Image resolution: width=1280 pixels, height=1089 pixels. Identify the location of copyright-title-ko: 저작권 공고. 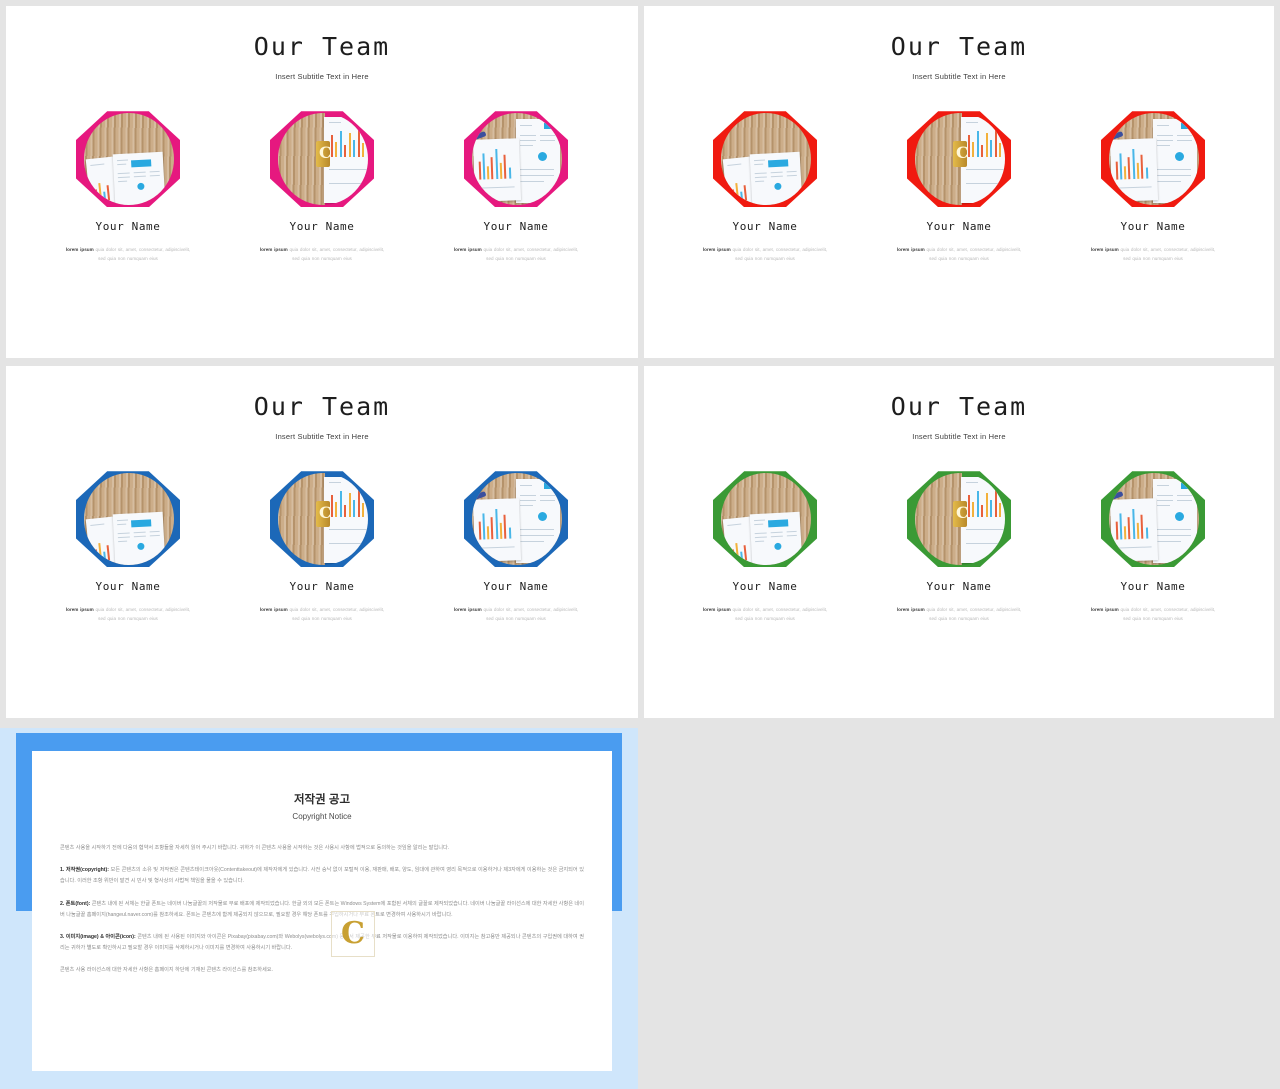
(322, 800).